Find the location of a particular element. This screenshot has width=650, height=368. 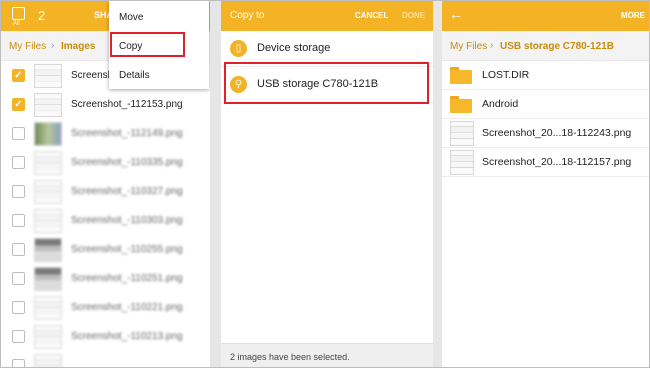

file-row: Screenshot_-110255.png is located at coordinates (105, 250).